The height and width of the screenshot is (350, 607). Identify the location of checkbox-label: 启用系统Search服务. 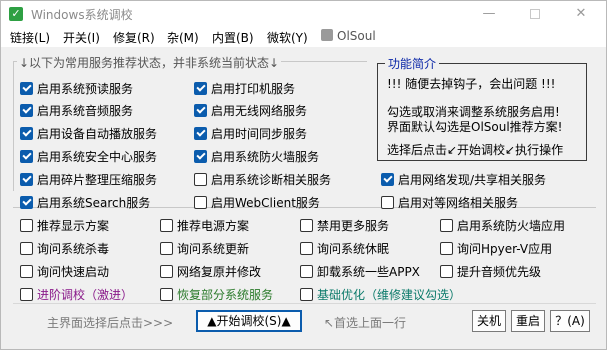
(94, 202).